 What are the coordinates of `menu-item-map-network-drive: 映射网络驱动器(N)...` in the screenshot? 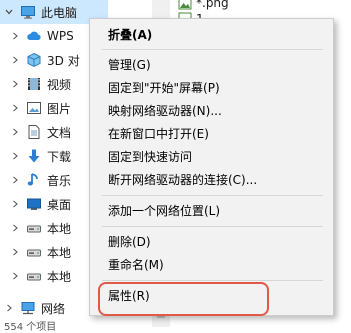 It's located at (211, 110).